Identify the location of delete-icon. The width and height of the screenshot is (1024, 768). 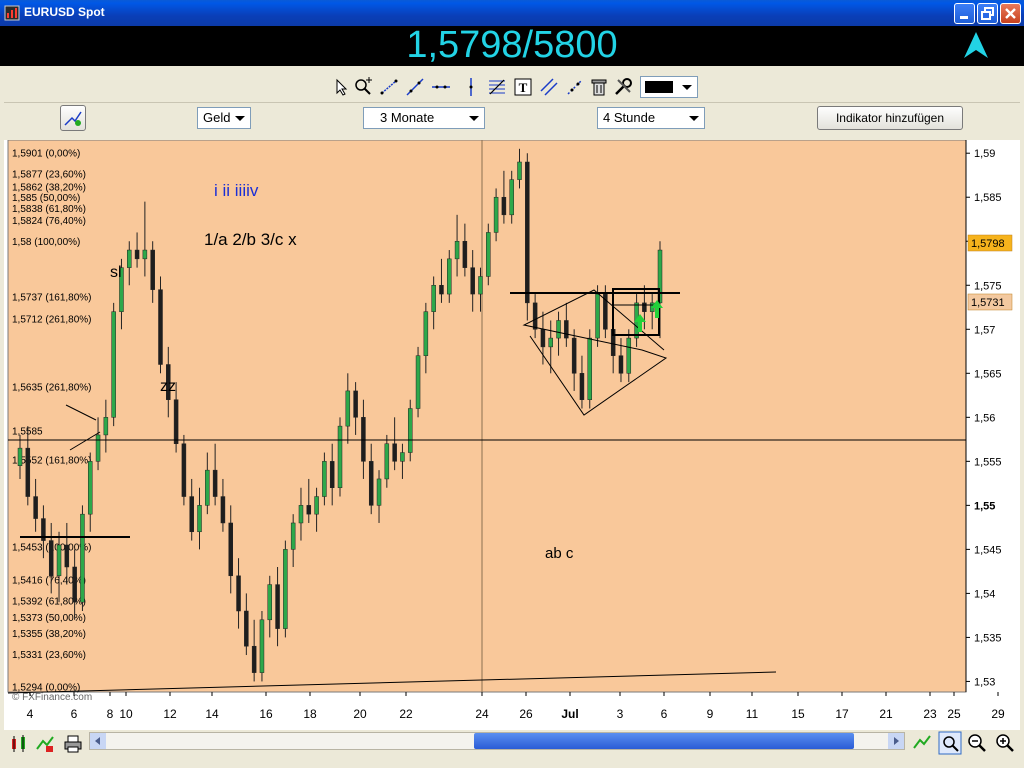
(599, 87).